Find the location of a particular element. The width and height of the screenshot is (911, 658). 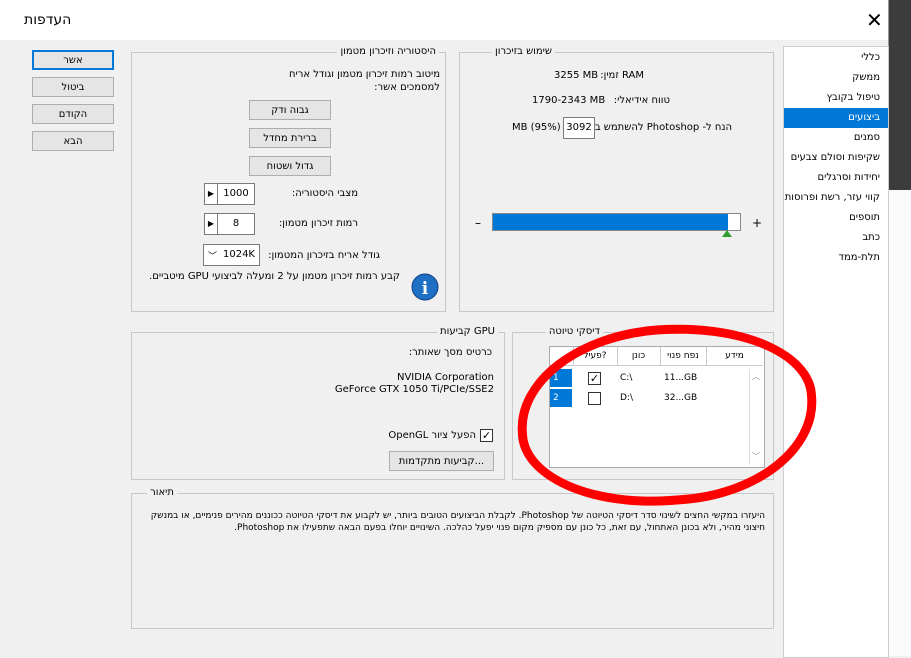

history-states-label: מצבי היסטוריה: is located at coordinates (324, 193).